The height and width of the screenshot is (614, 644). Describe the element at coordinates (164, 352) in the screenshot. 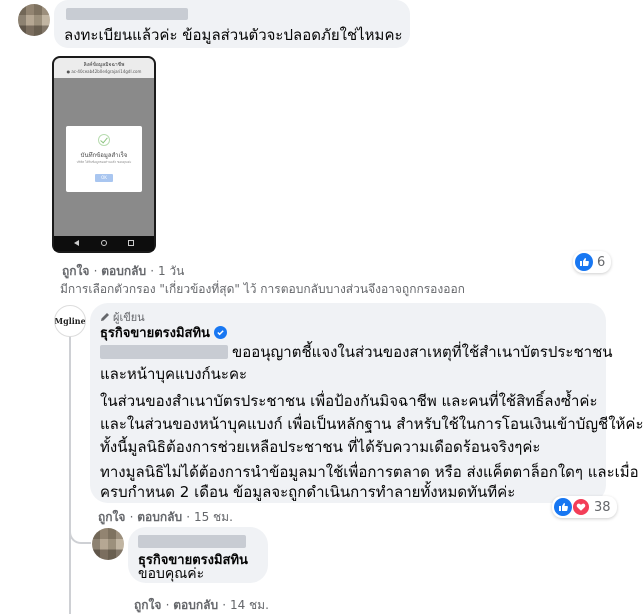

I see `tagged-name-blurred` at that location.